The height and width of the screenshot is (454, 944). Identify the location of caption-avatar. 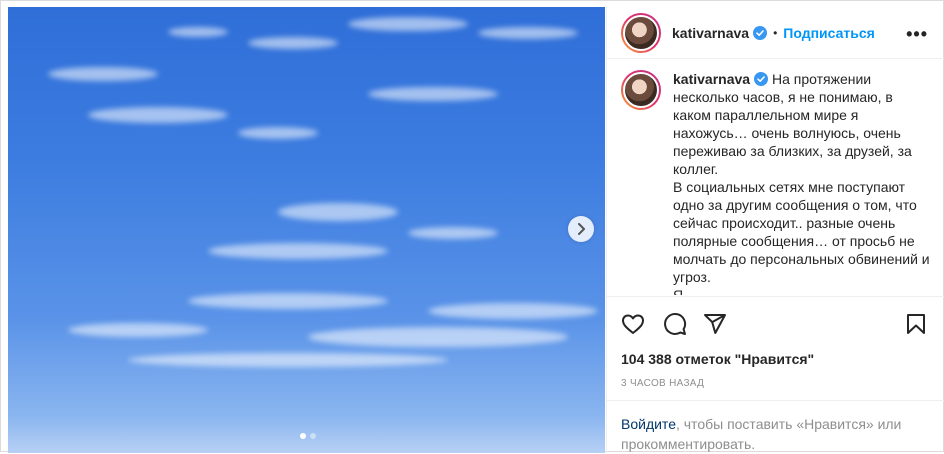
(641, 90).